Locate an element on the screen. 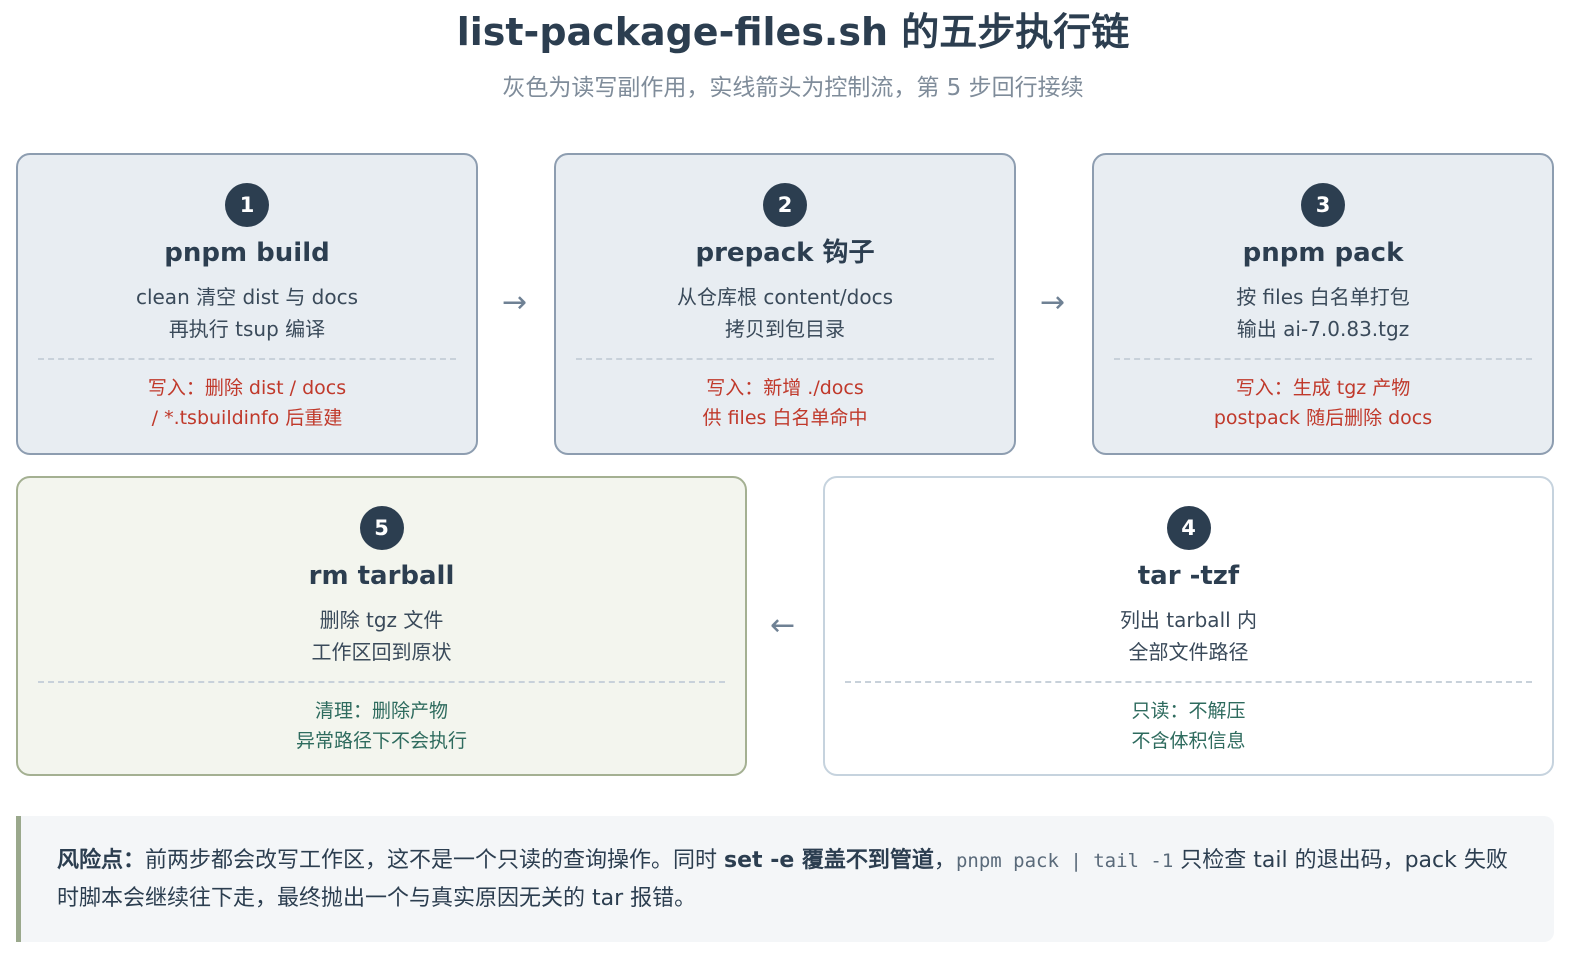  risk-code: pnpm pack | tail -1 is located at coordinates (1064, 861).